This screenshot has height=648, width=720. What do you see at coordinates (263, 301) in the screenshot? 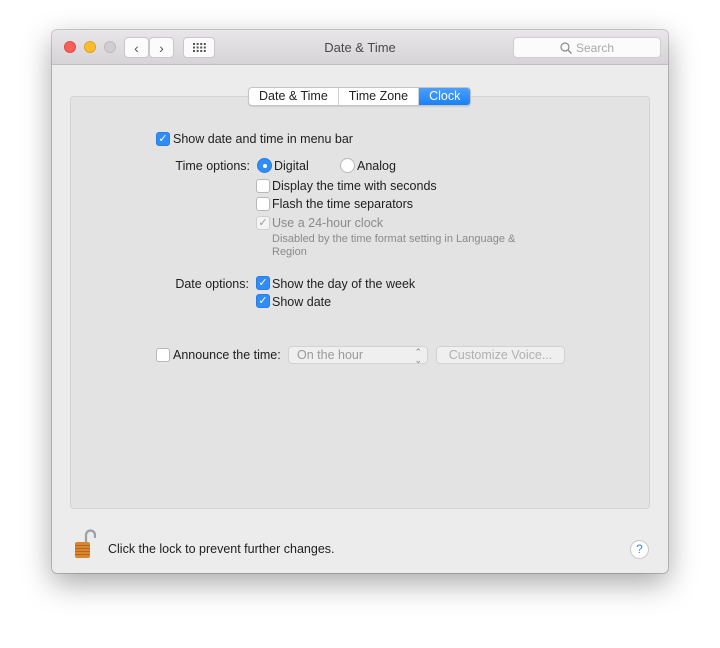
I see `show-date-checkbox: ✓` at bounding box center [263, 301].